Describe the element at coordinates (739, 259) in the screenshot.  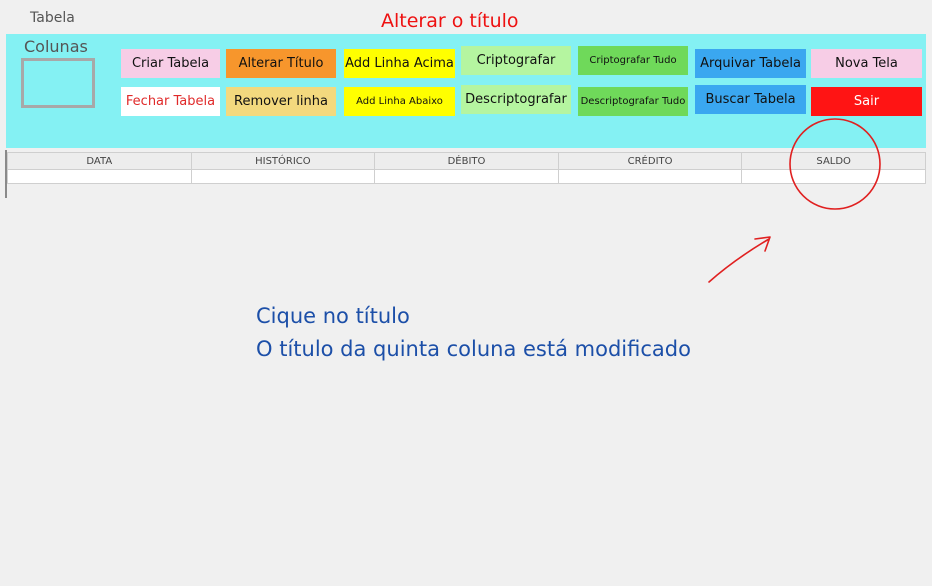
I see `annotation-arrow-icon` at that location.